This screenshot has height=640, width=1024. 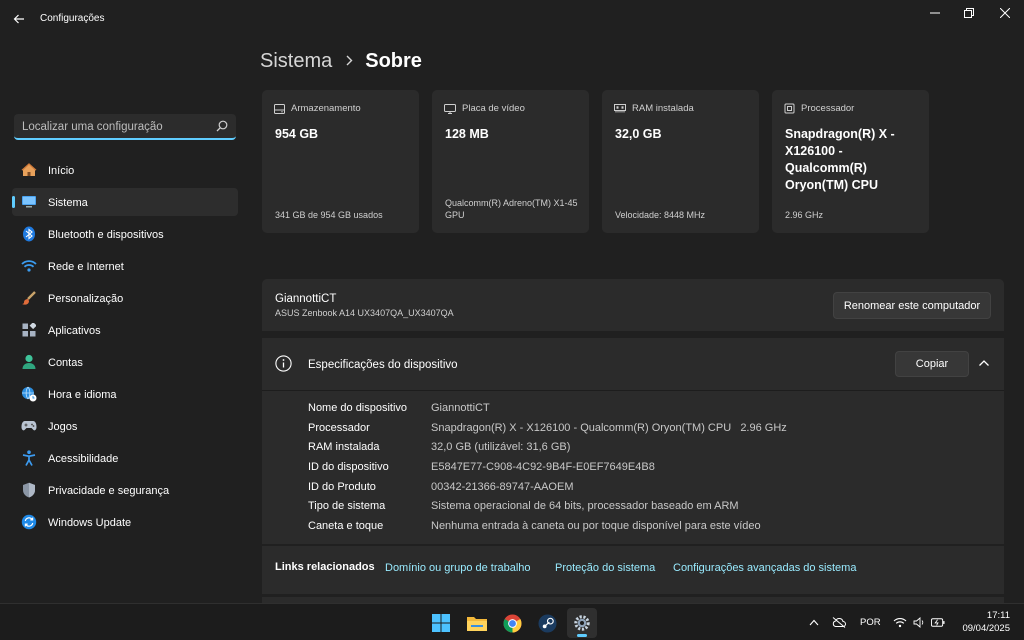 What do you see at coordinates (29, 170) in the screenshot?
I see `home-icon` at bounding box center [29, 170].